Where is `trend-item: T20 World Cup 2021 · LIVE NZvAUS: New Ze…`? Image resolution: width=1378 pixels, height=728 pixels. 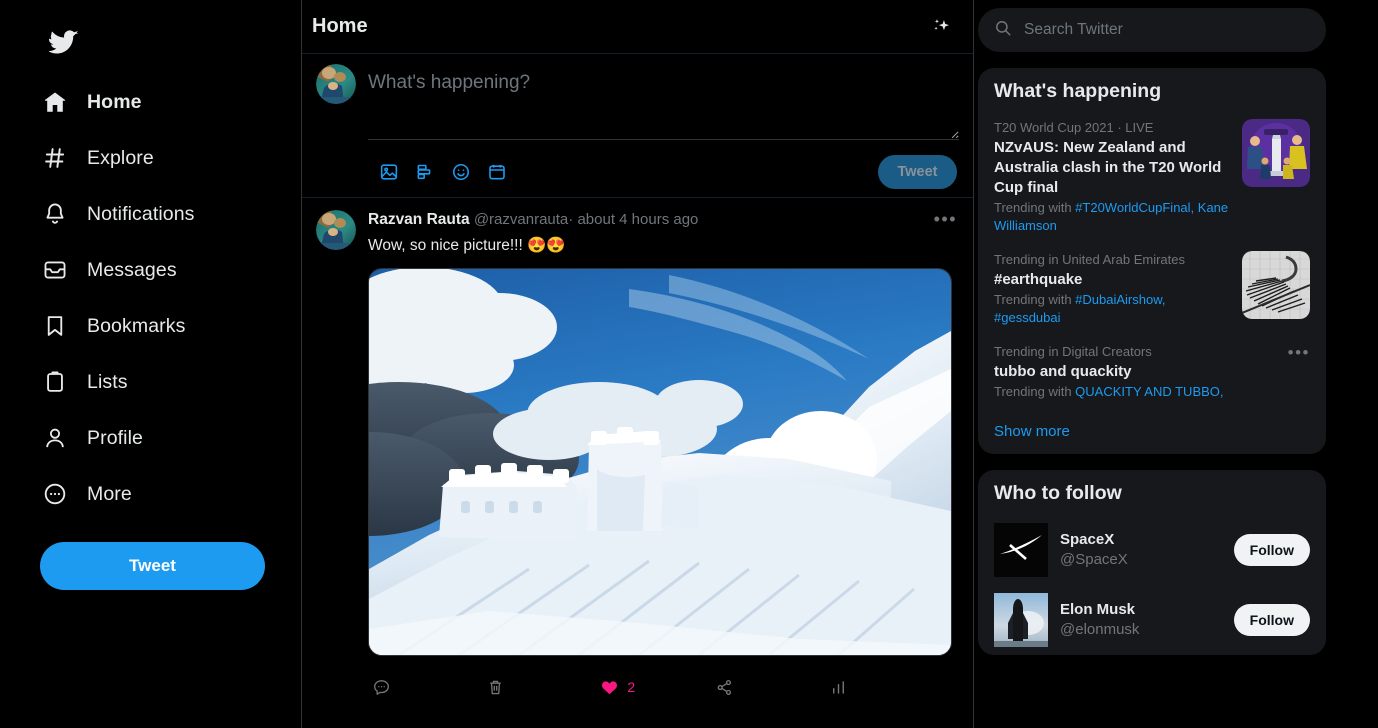 trend-item: T20 World Cup 2021 · LIVE NZvAUS: New Ze… is located at coordinates (1152, 179).